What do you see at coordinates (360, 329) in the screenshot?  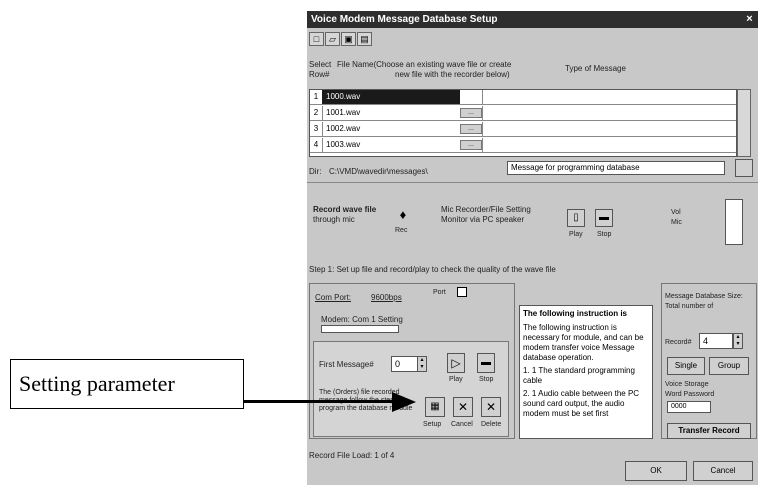 I see `modem-setting-field` at bounding box center [360, 329].